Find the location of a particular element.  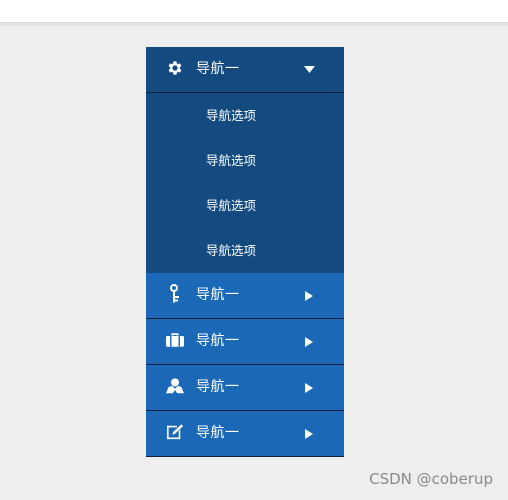

key-icon is located at coordinates (175, 293).